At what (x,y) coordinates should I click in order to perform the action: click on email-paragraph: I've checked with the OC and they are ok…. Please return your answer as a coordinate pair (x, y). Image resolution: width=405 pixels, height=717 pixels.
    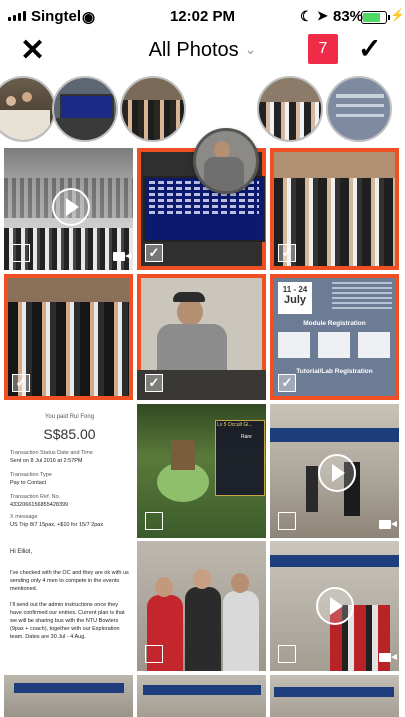
    Looking at the image, I should click on (69, 581).